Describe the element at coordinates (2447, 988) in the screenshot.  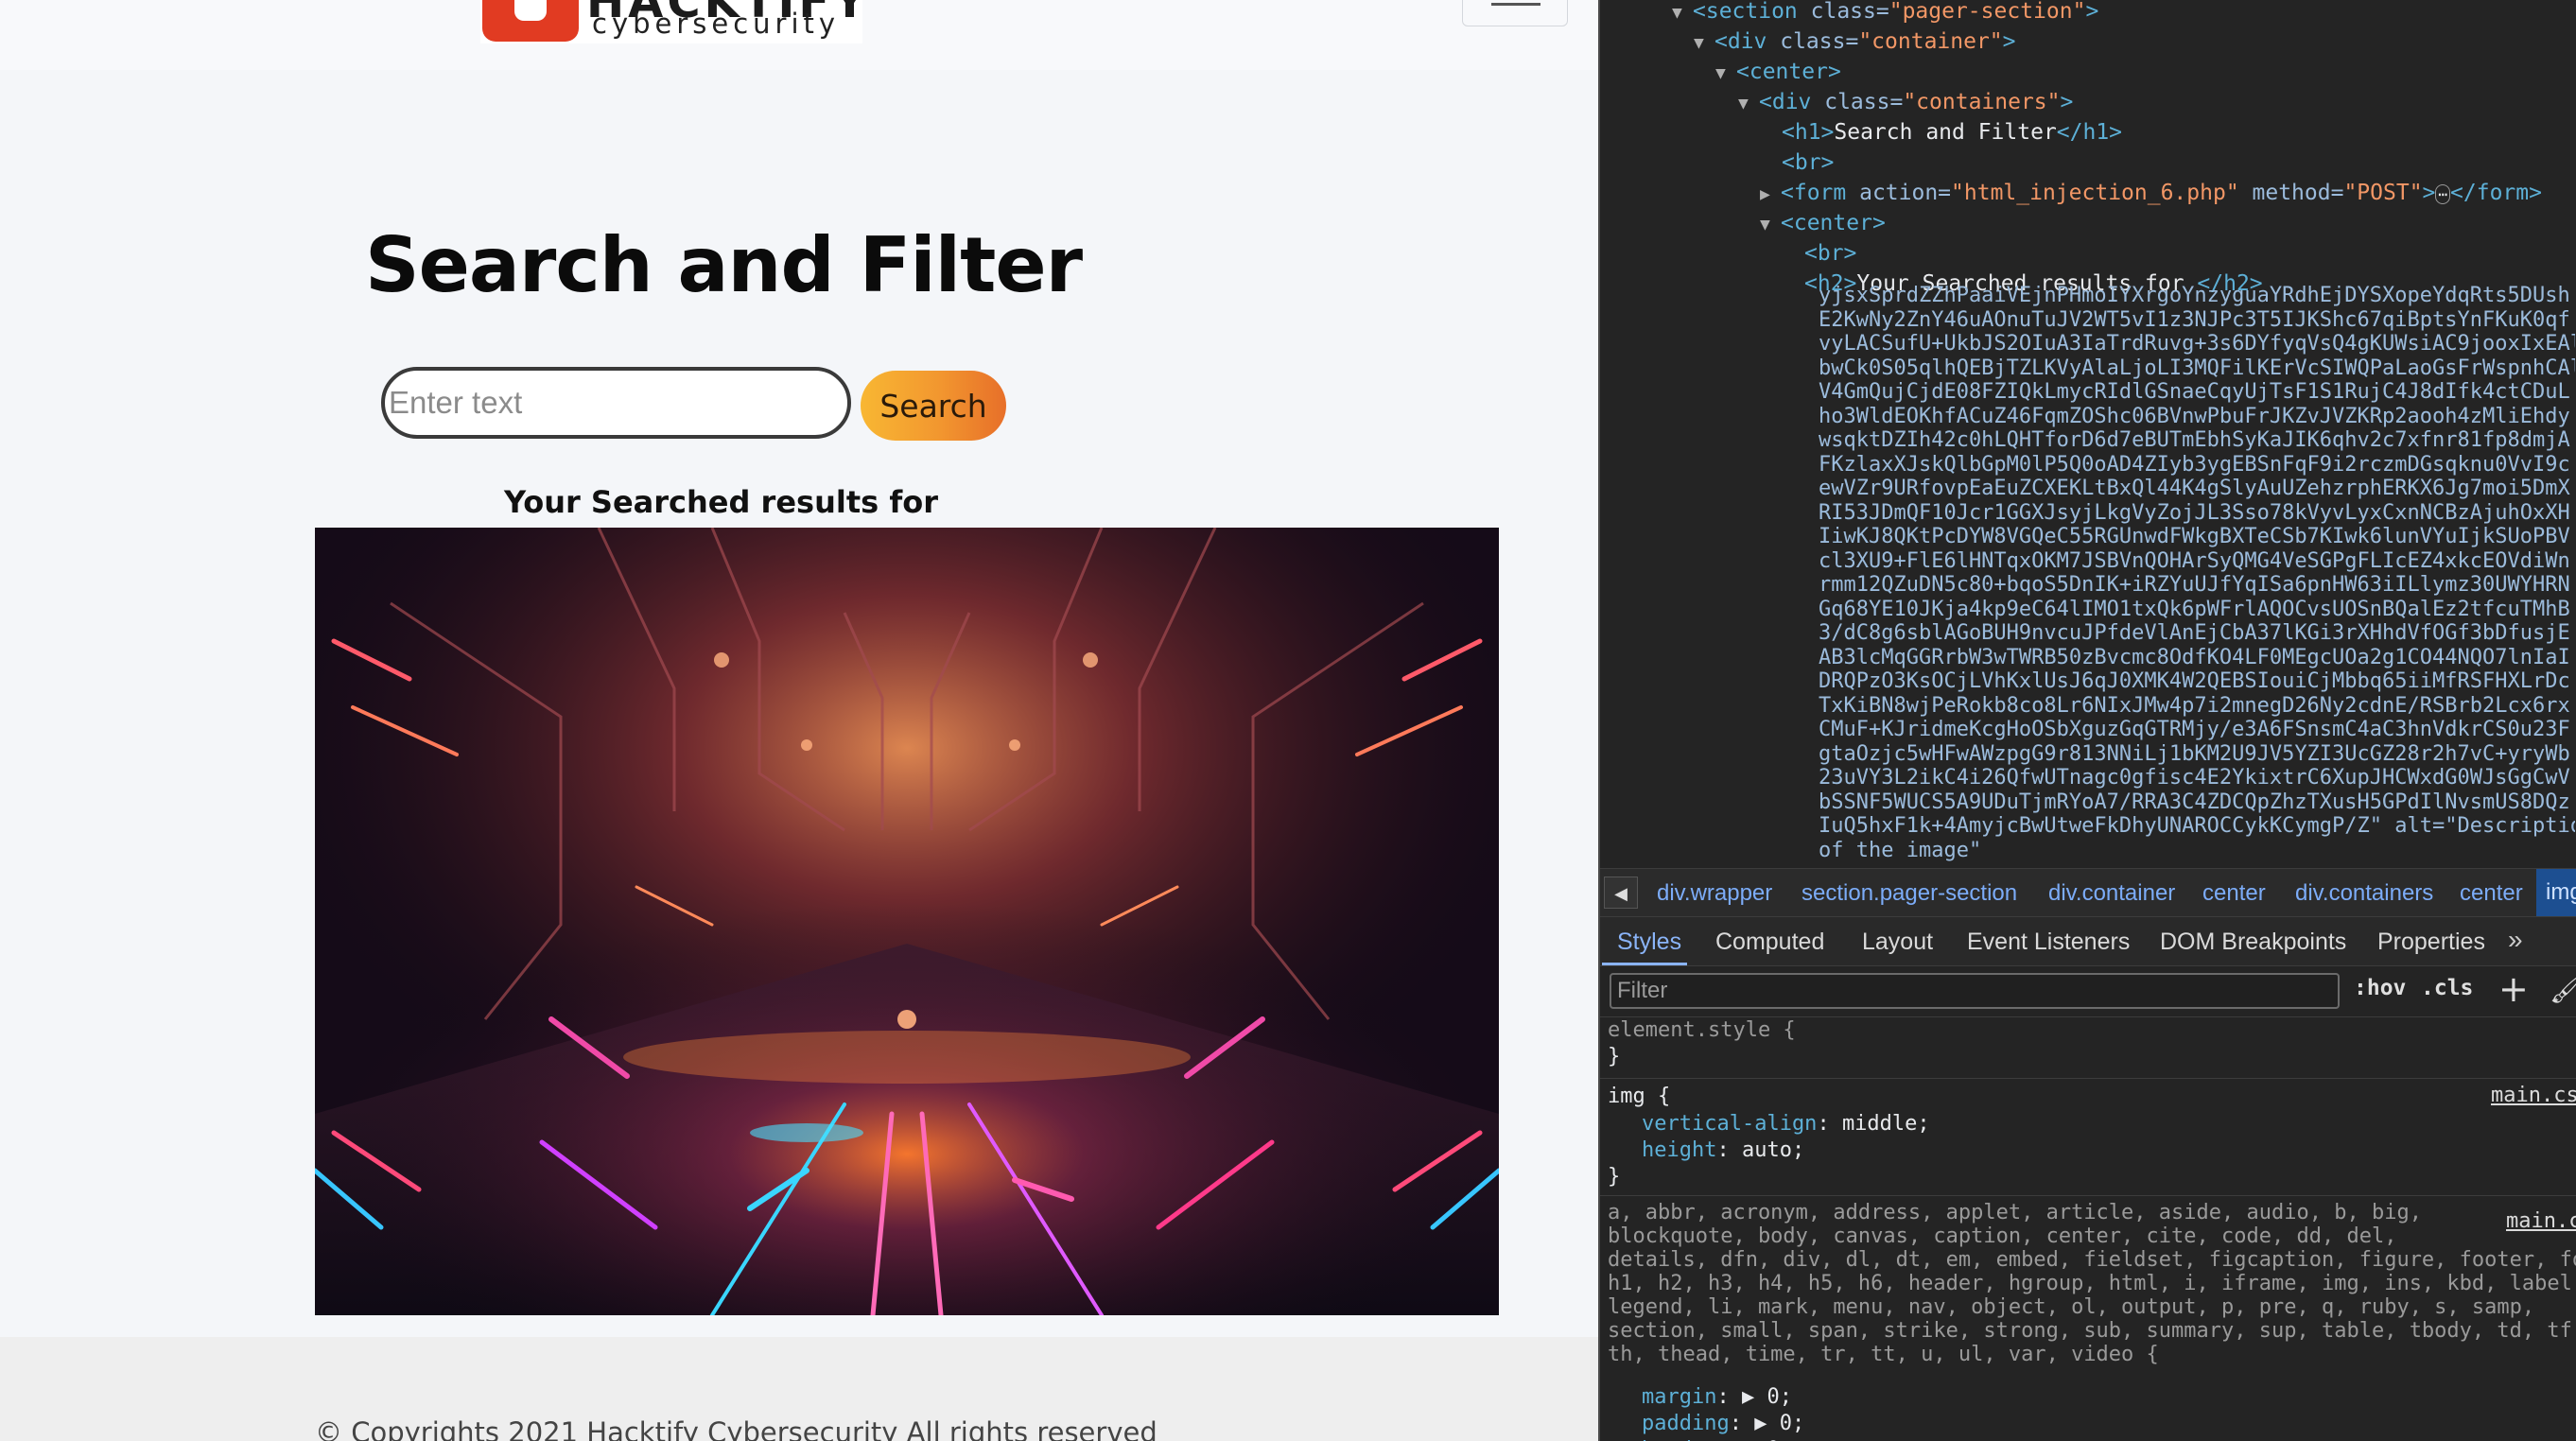
I see `class-toggle: .cls` at that location.